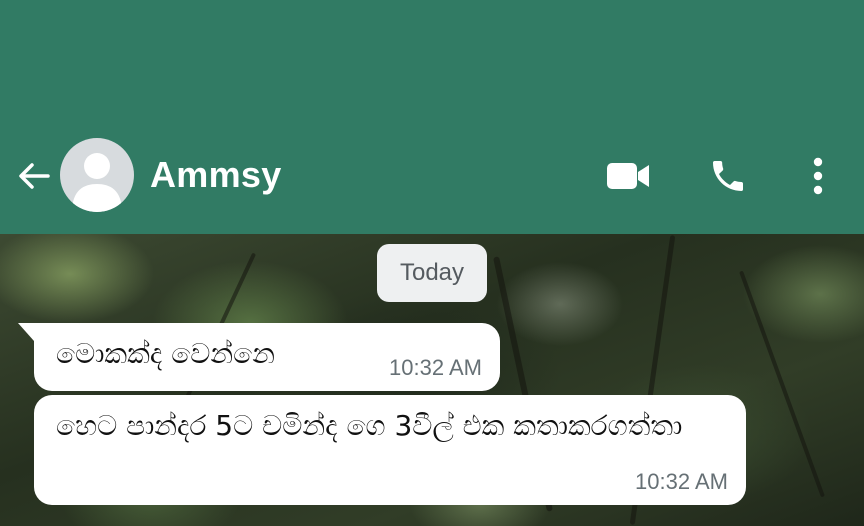 The height and width of the screenshot is (526, 864). I want to click on contact-name: Ammsy, so click(216, 175).